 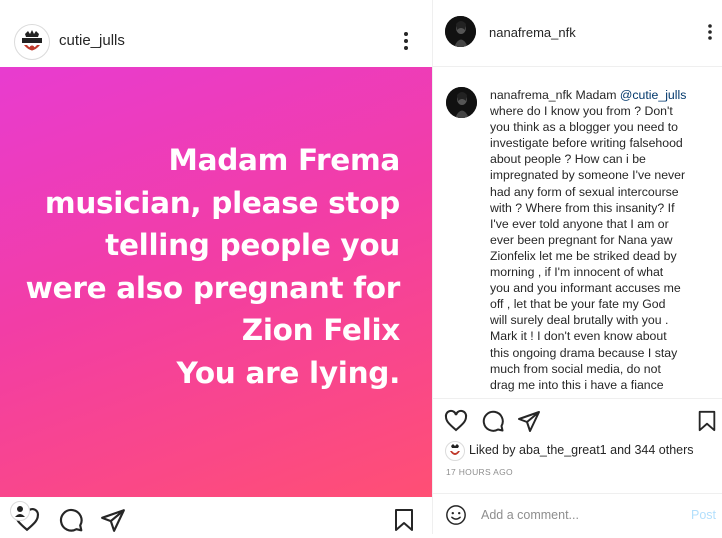 What do you see at coordinates (321, 330) in the screenshot?
I see `post-text-line: Zion Felix` at bounding box center [321, 330].